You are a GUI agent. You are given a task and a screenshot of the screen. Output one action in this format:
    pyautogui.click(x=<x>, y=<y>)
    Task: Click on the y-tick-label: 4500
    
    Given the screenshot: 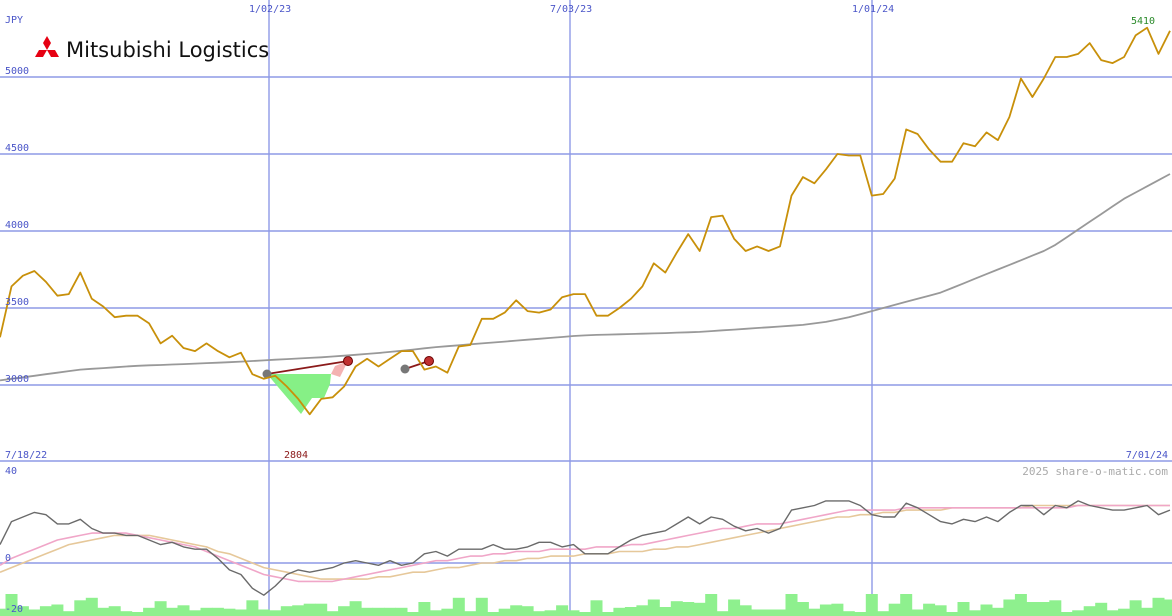 What is the action you would take?
    pyautogui.click(x=17, y=148)
    